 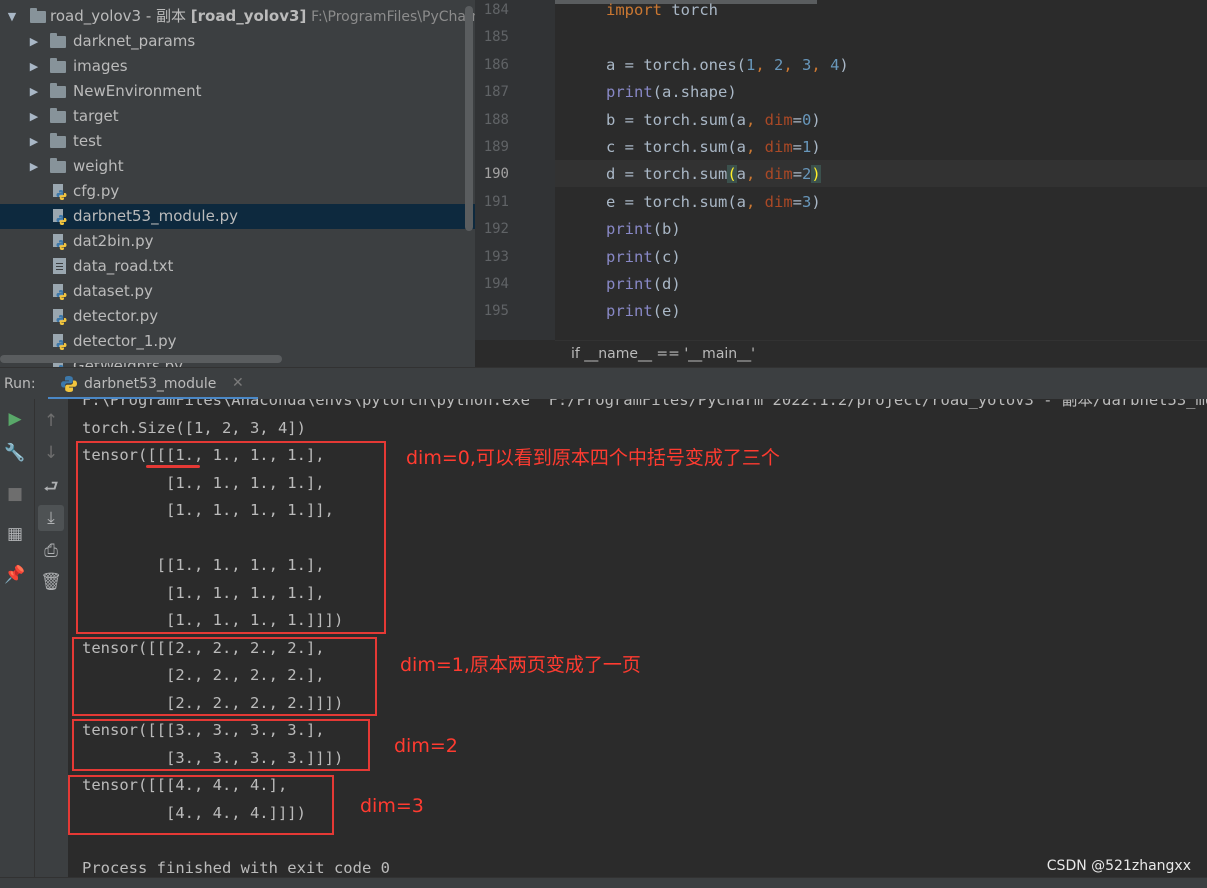 I want to click on annotation-underline, so click(x=173, y=466).